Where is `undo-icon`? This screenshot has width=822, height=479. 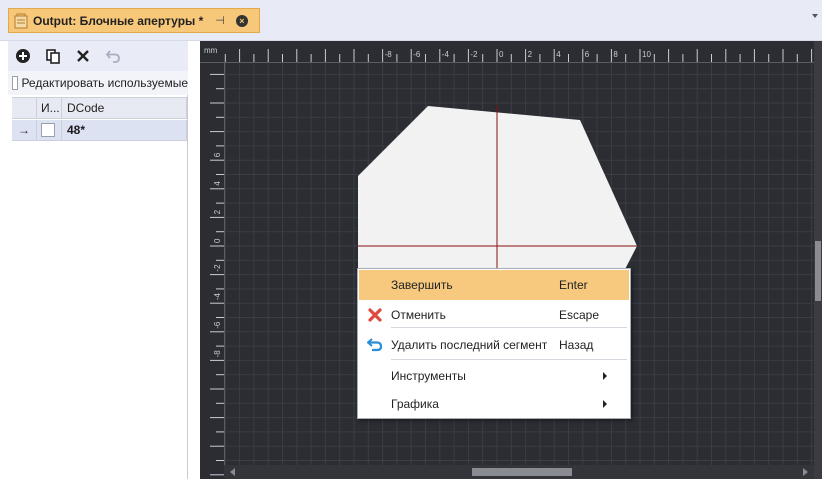 undo-icon is located at coordinates (112, 56).